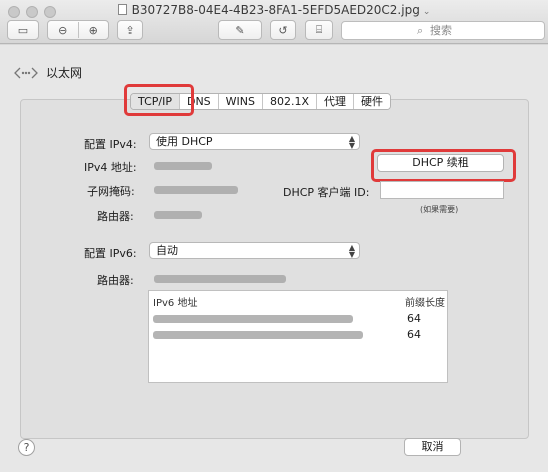  Describe the element at coordinates (326, 192) in the screenshot. I see `dhcp-client-id-label: DHCP 客户端 ID:` at that location.